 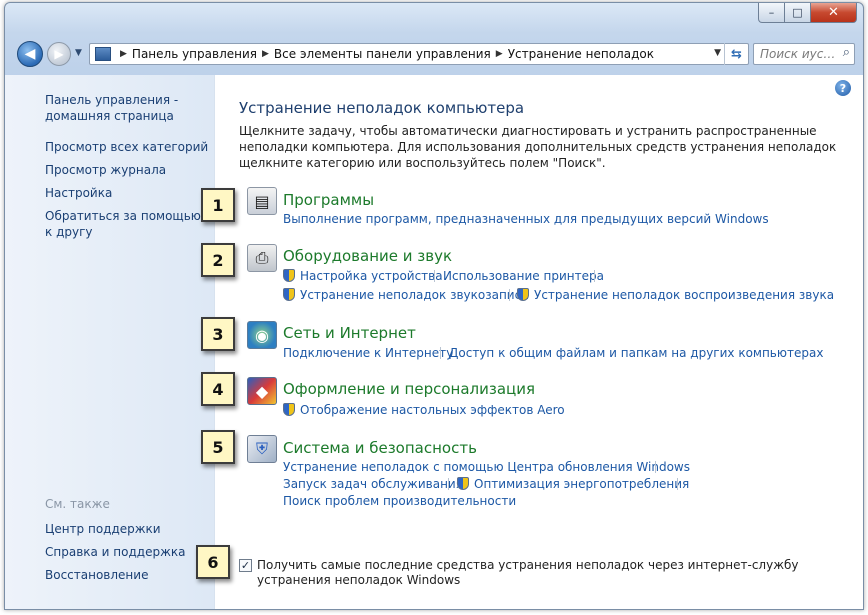 I want to click on task-performance: Поиск проблем производительности, so click(x=399, y=501).